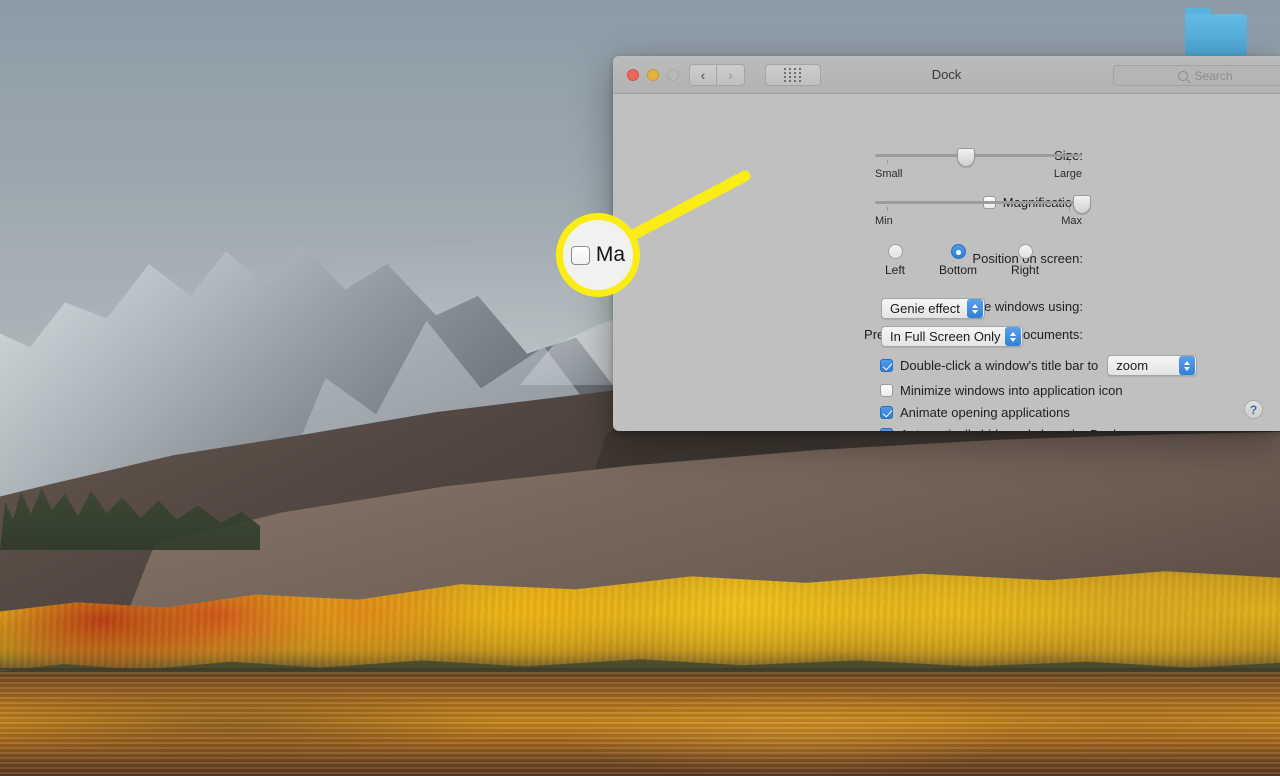 Image resolution: width=1280 pixels, height=776 pixels. I want to click on minimize-effect-popup: Genie effect, so click(933, 308).